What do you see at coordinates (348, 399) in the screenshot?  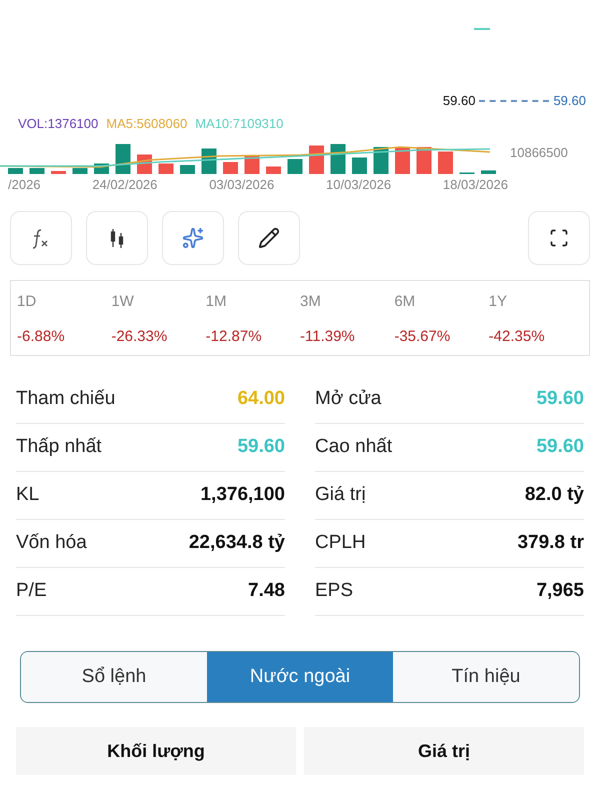 I see `stat-label: Mở cửa` at bounding box center [348, 399].